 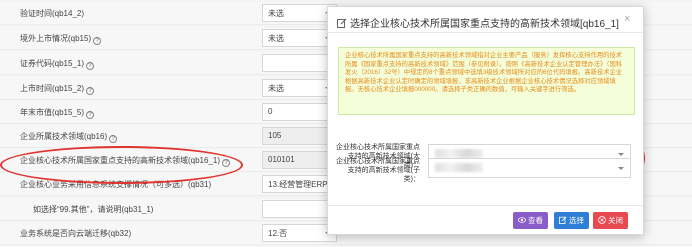 I want to click on close-button-label: 关闭, so click(x=615, y=220).